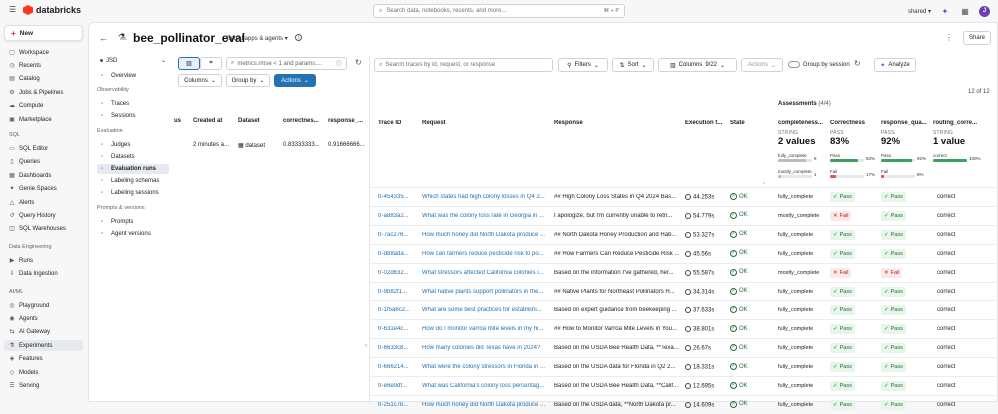 This screenshot has width=998, height=414. What do you see at coordinates (366, 346) in the screenshot?
I see `panel-collapse-handle: ›` at bounding box center [366, 346].